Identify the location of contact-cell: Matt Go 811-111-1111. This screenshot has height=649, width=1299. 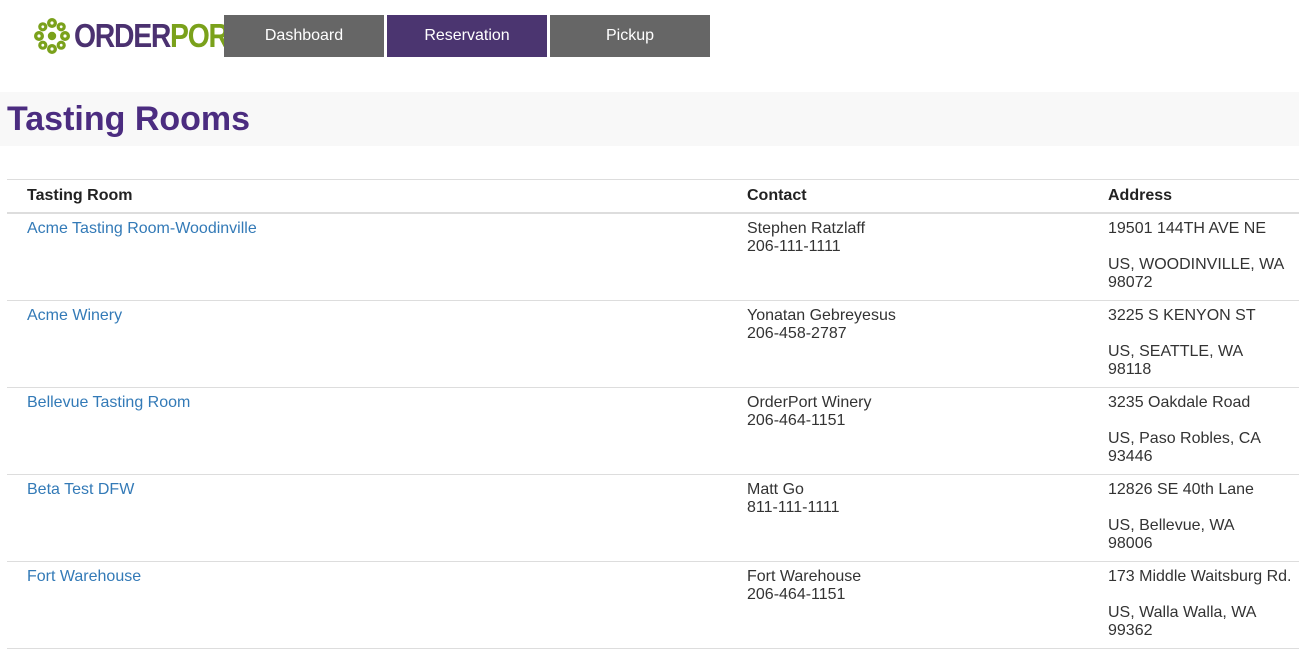
(907, 518).